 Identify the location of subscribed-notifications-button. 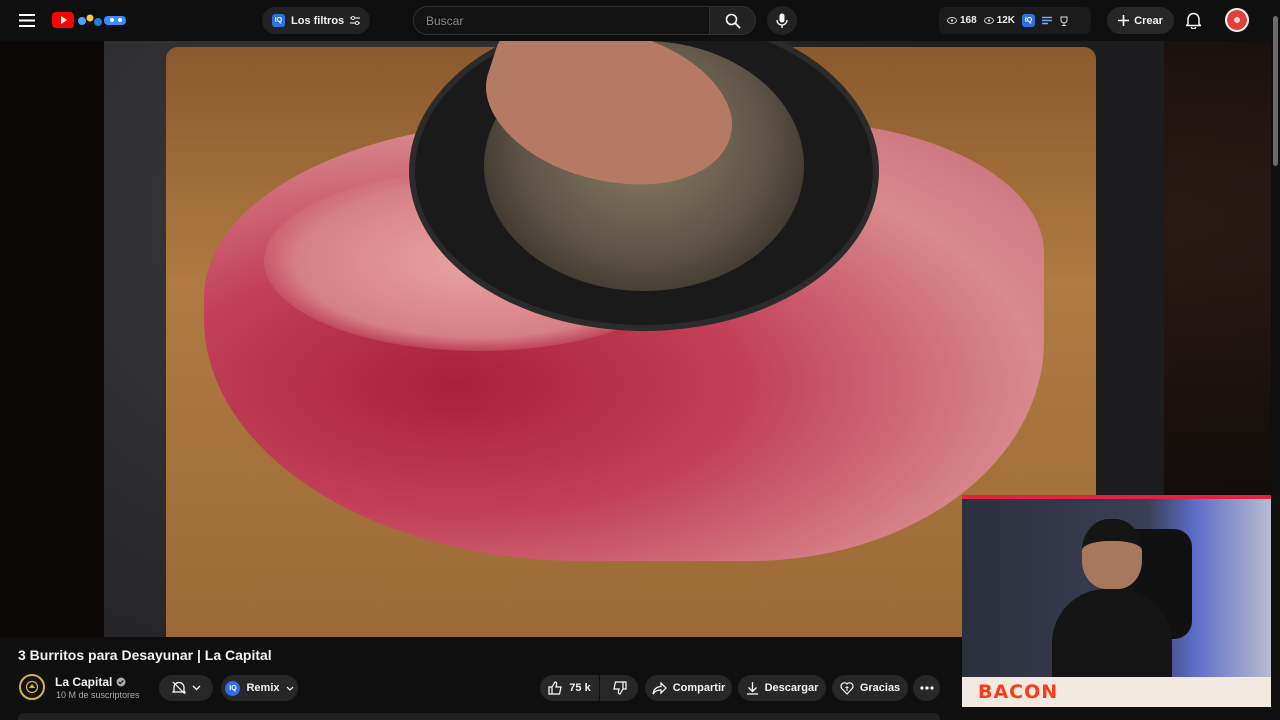
(186, 688).